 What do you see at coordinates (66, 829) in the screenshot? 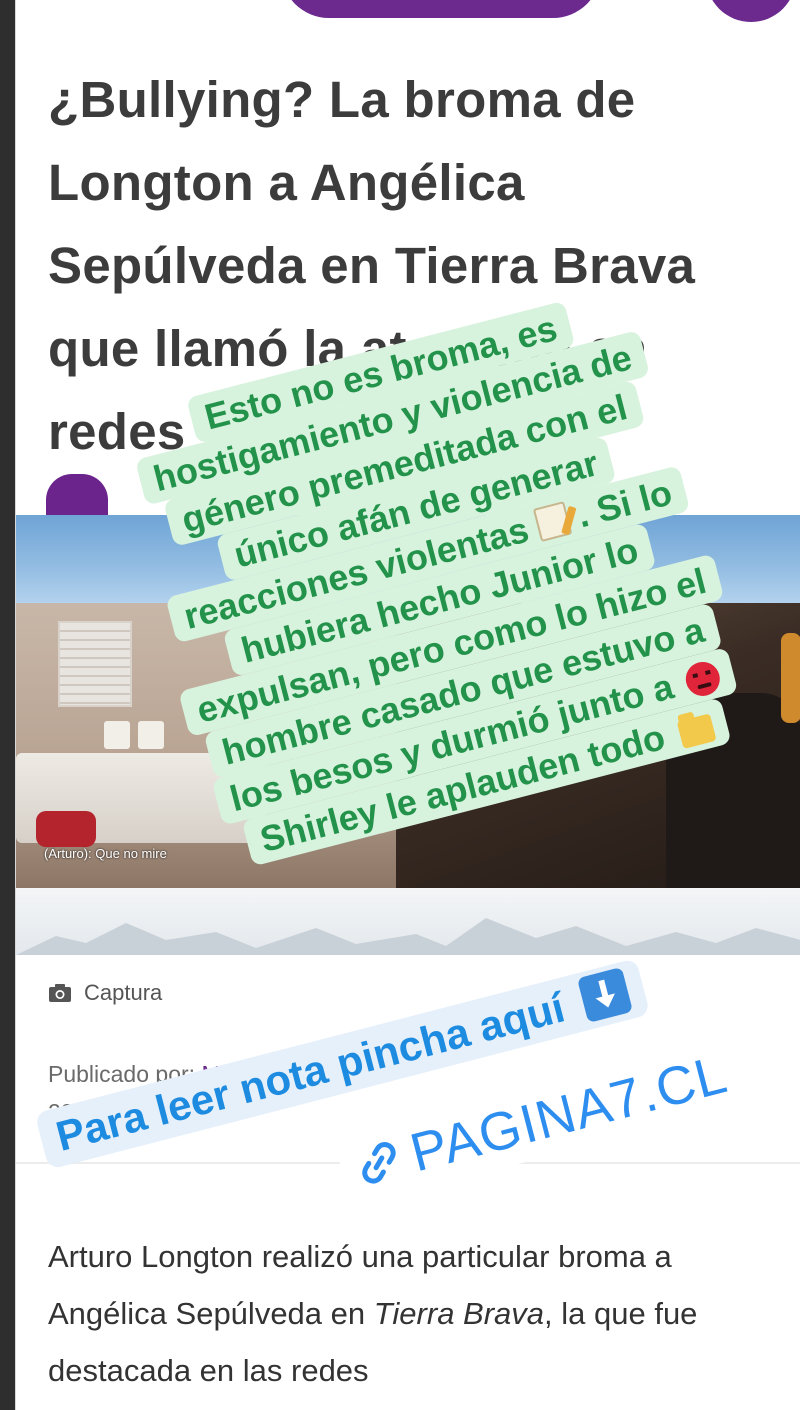
I see `red-bag` at bounding box center [66, 829].